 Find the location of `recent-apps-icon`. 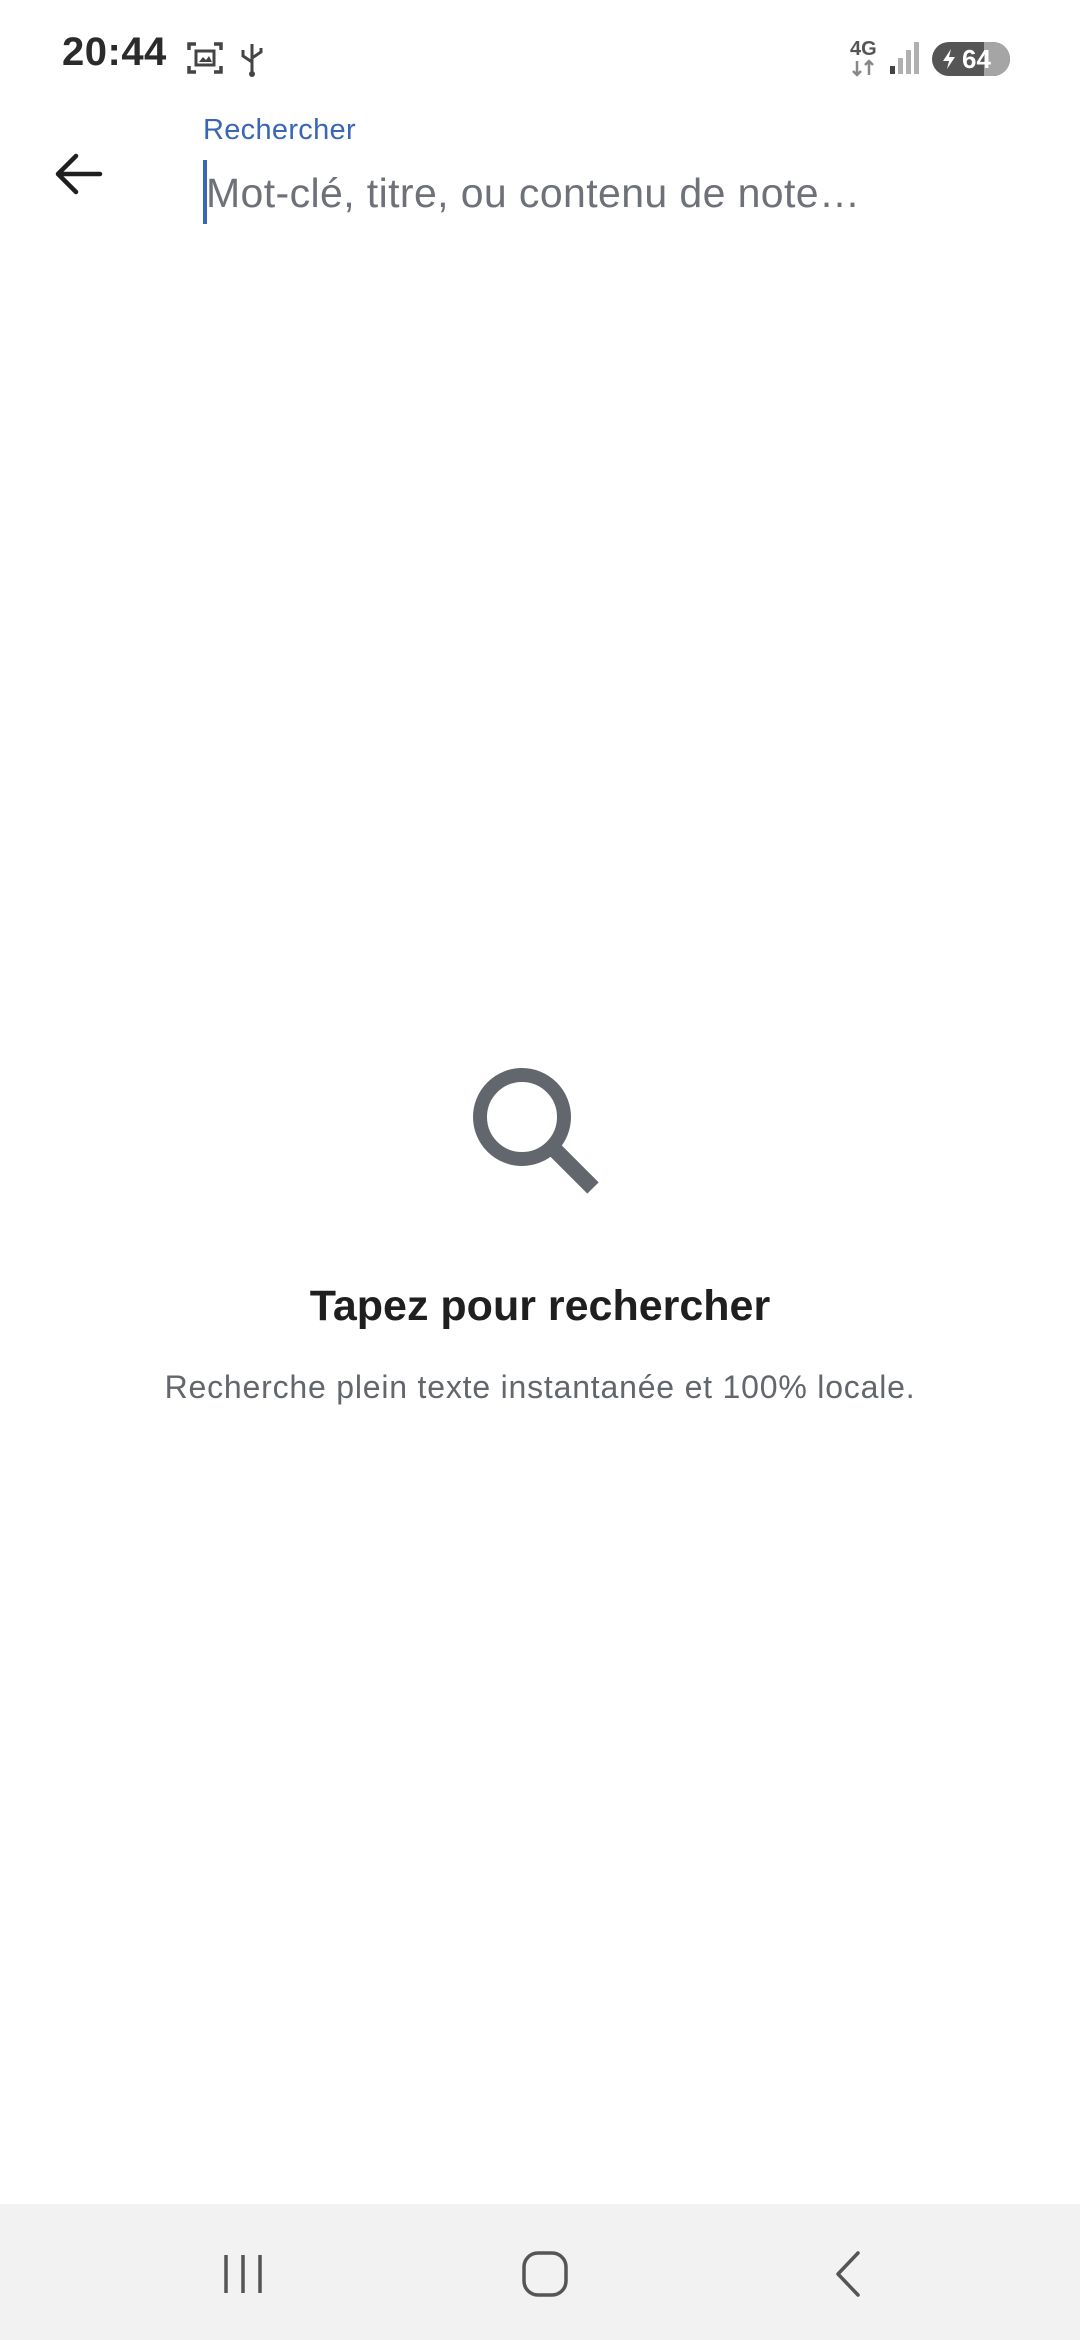

recent-apps-icon is located at coordinates (243, 2274).